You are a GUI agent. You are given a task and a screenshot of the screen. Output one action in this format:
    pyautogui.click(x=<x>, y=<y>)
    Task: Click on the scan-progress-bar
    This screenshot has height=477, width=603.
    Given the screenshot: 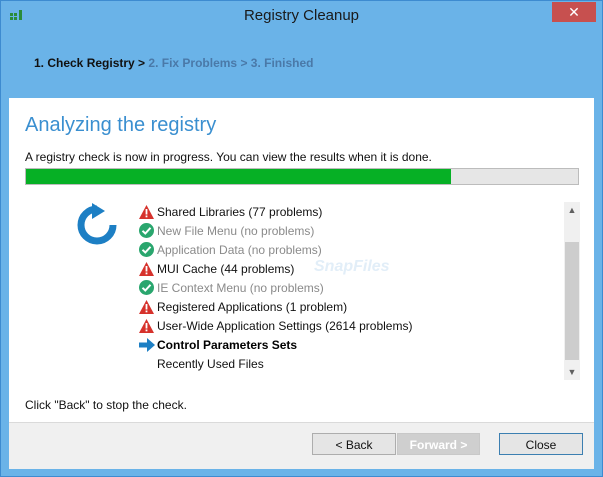 What is the action you would take?
    pyautogui.click(x=302, y=176)
    